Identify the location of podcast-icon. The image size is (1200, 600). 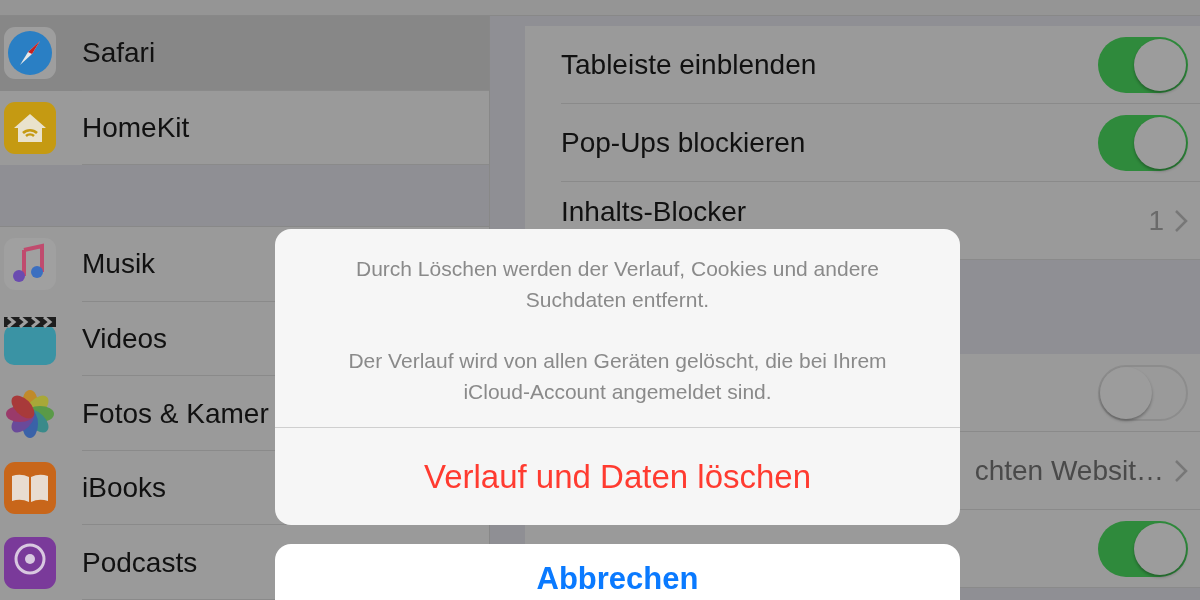
(30, 562).